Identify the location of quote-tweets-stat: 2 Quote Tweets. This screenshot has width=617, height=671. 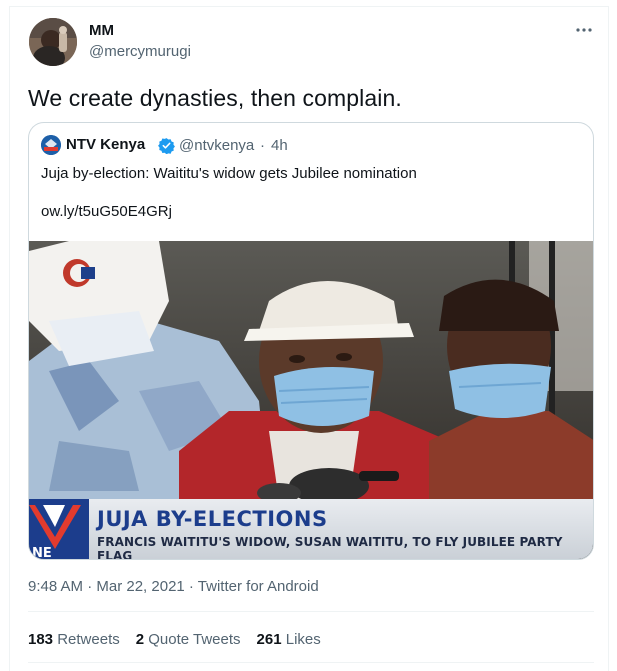
(188, 639).